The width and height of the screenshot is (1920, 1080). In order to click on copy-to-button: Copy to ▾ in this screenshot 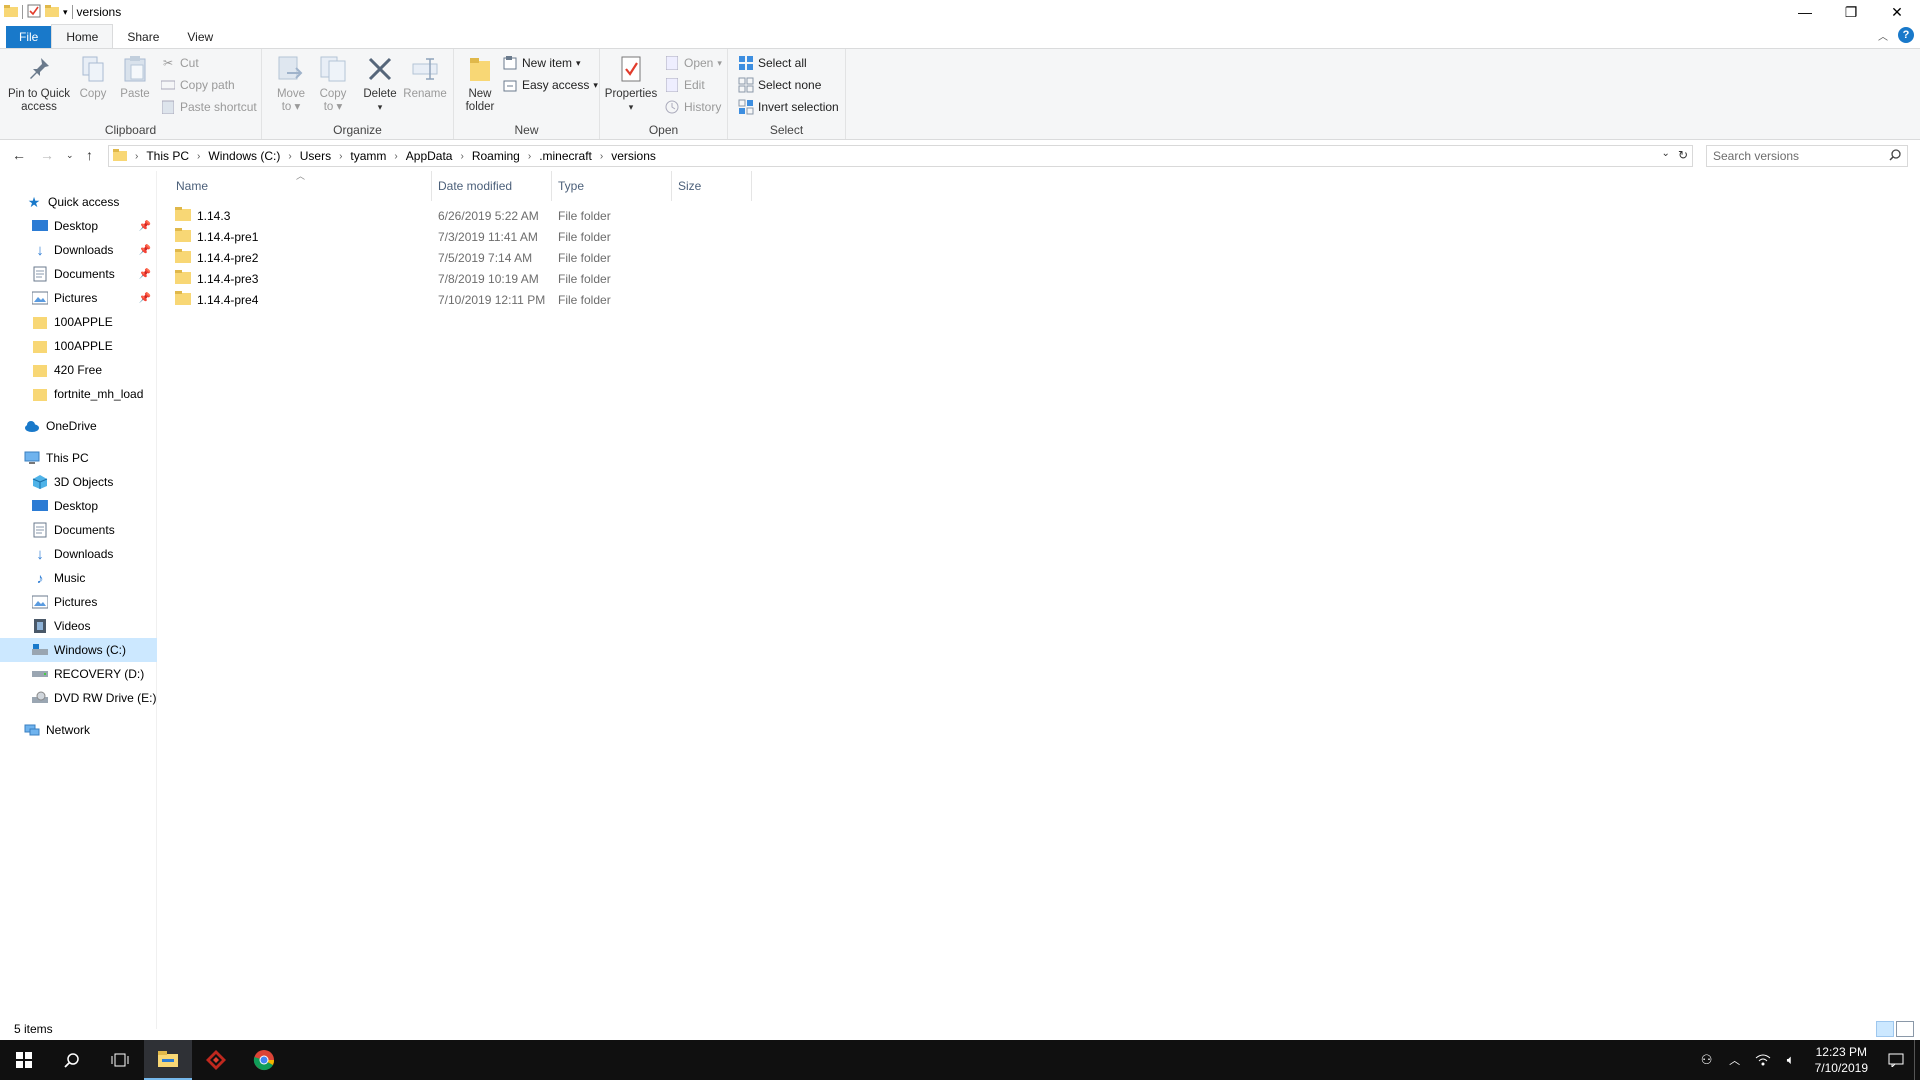, I will do `click(333, 83)`.